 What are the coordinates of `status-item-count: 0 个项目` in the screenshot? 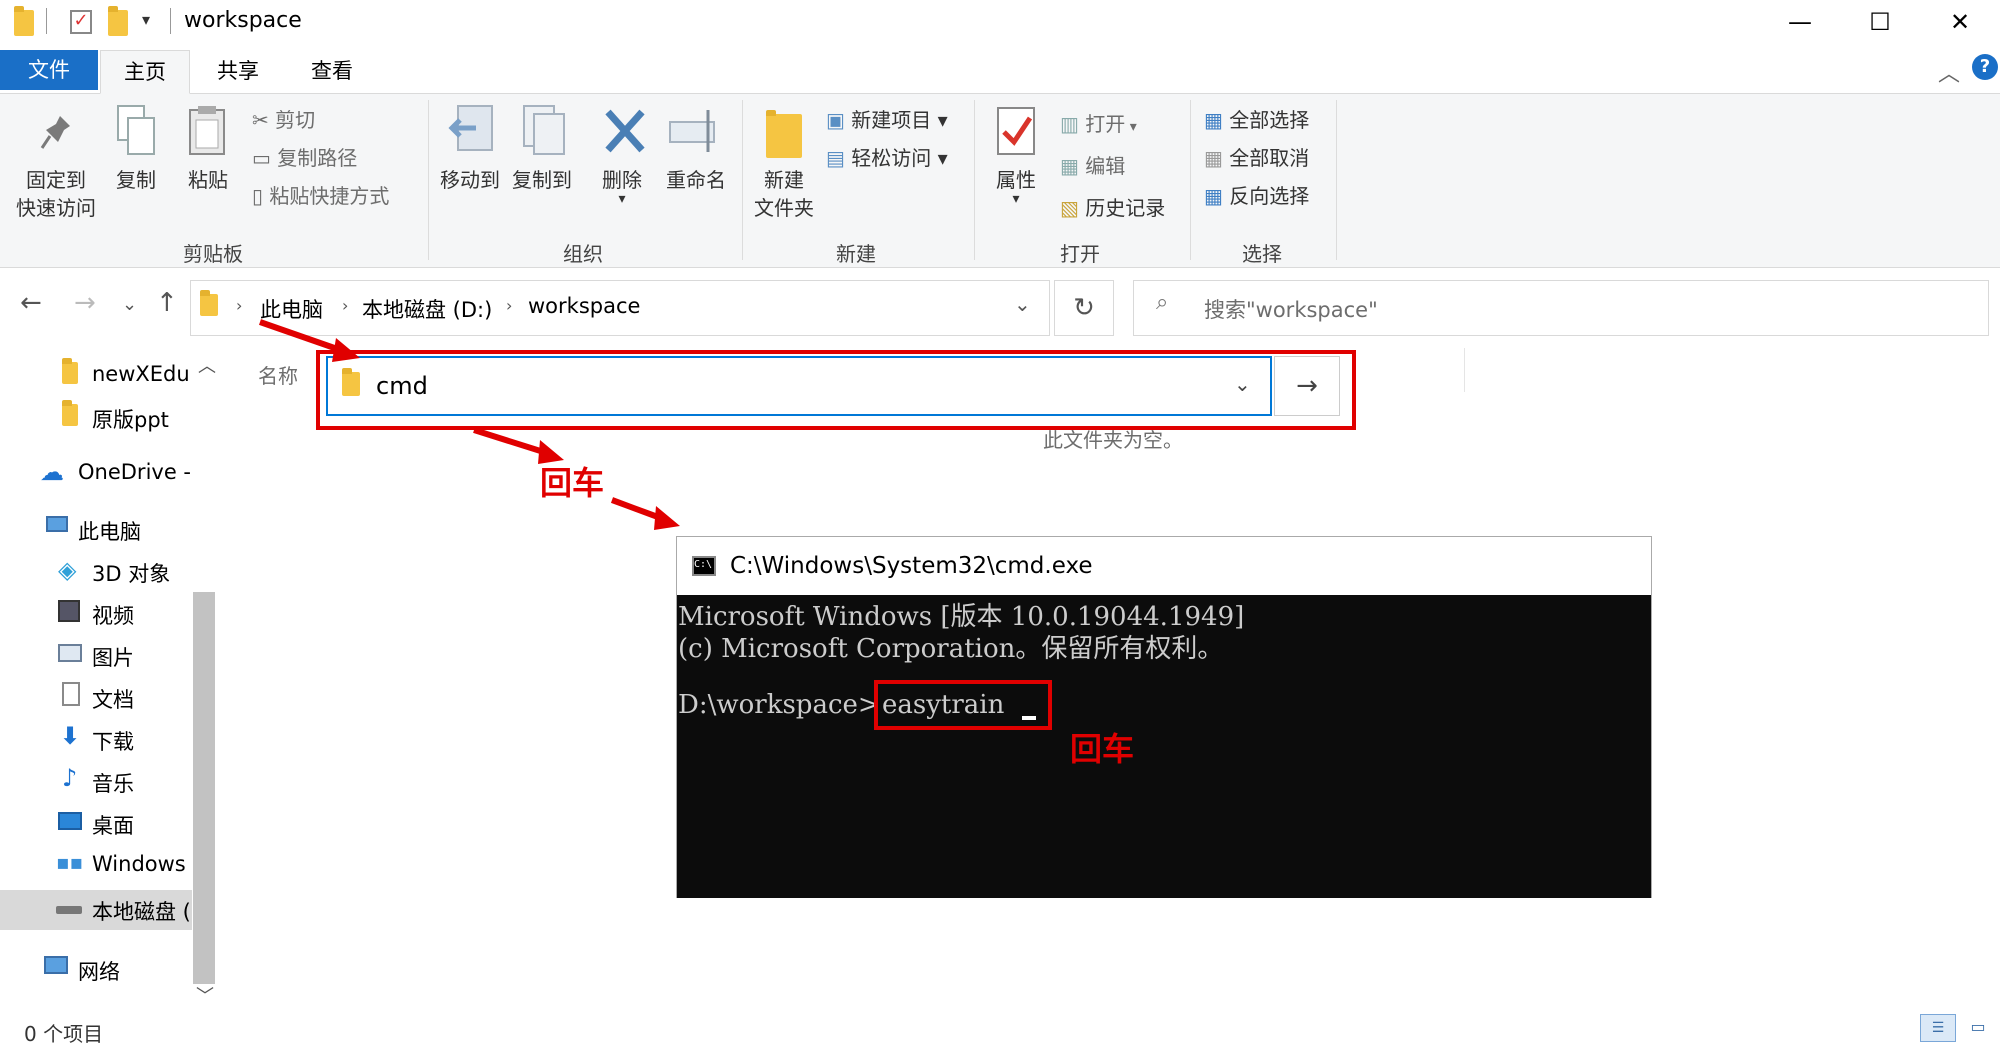 It's located at (64, 1034).